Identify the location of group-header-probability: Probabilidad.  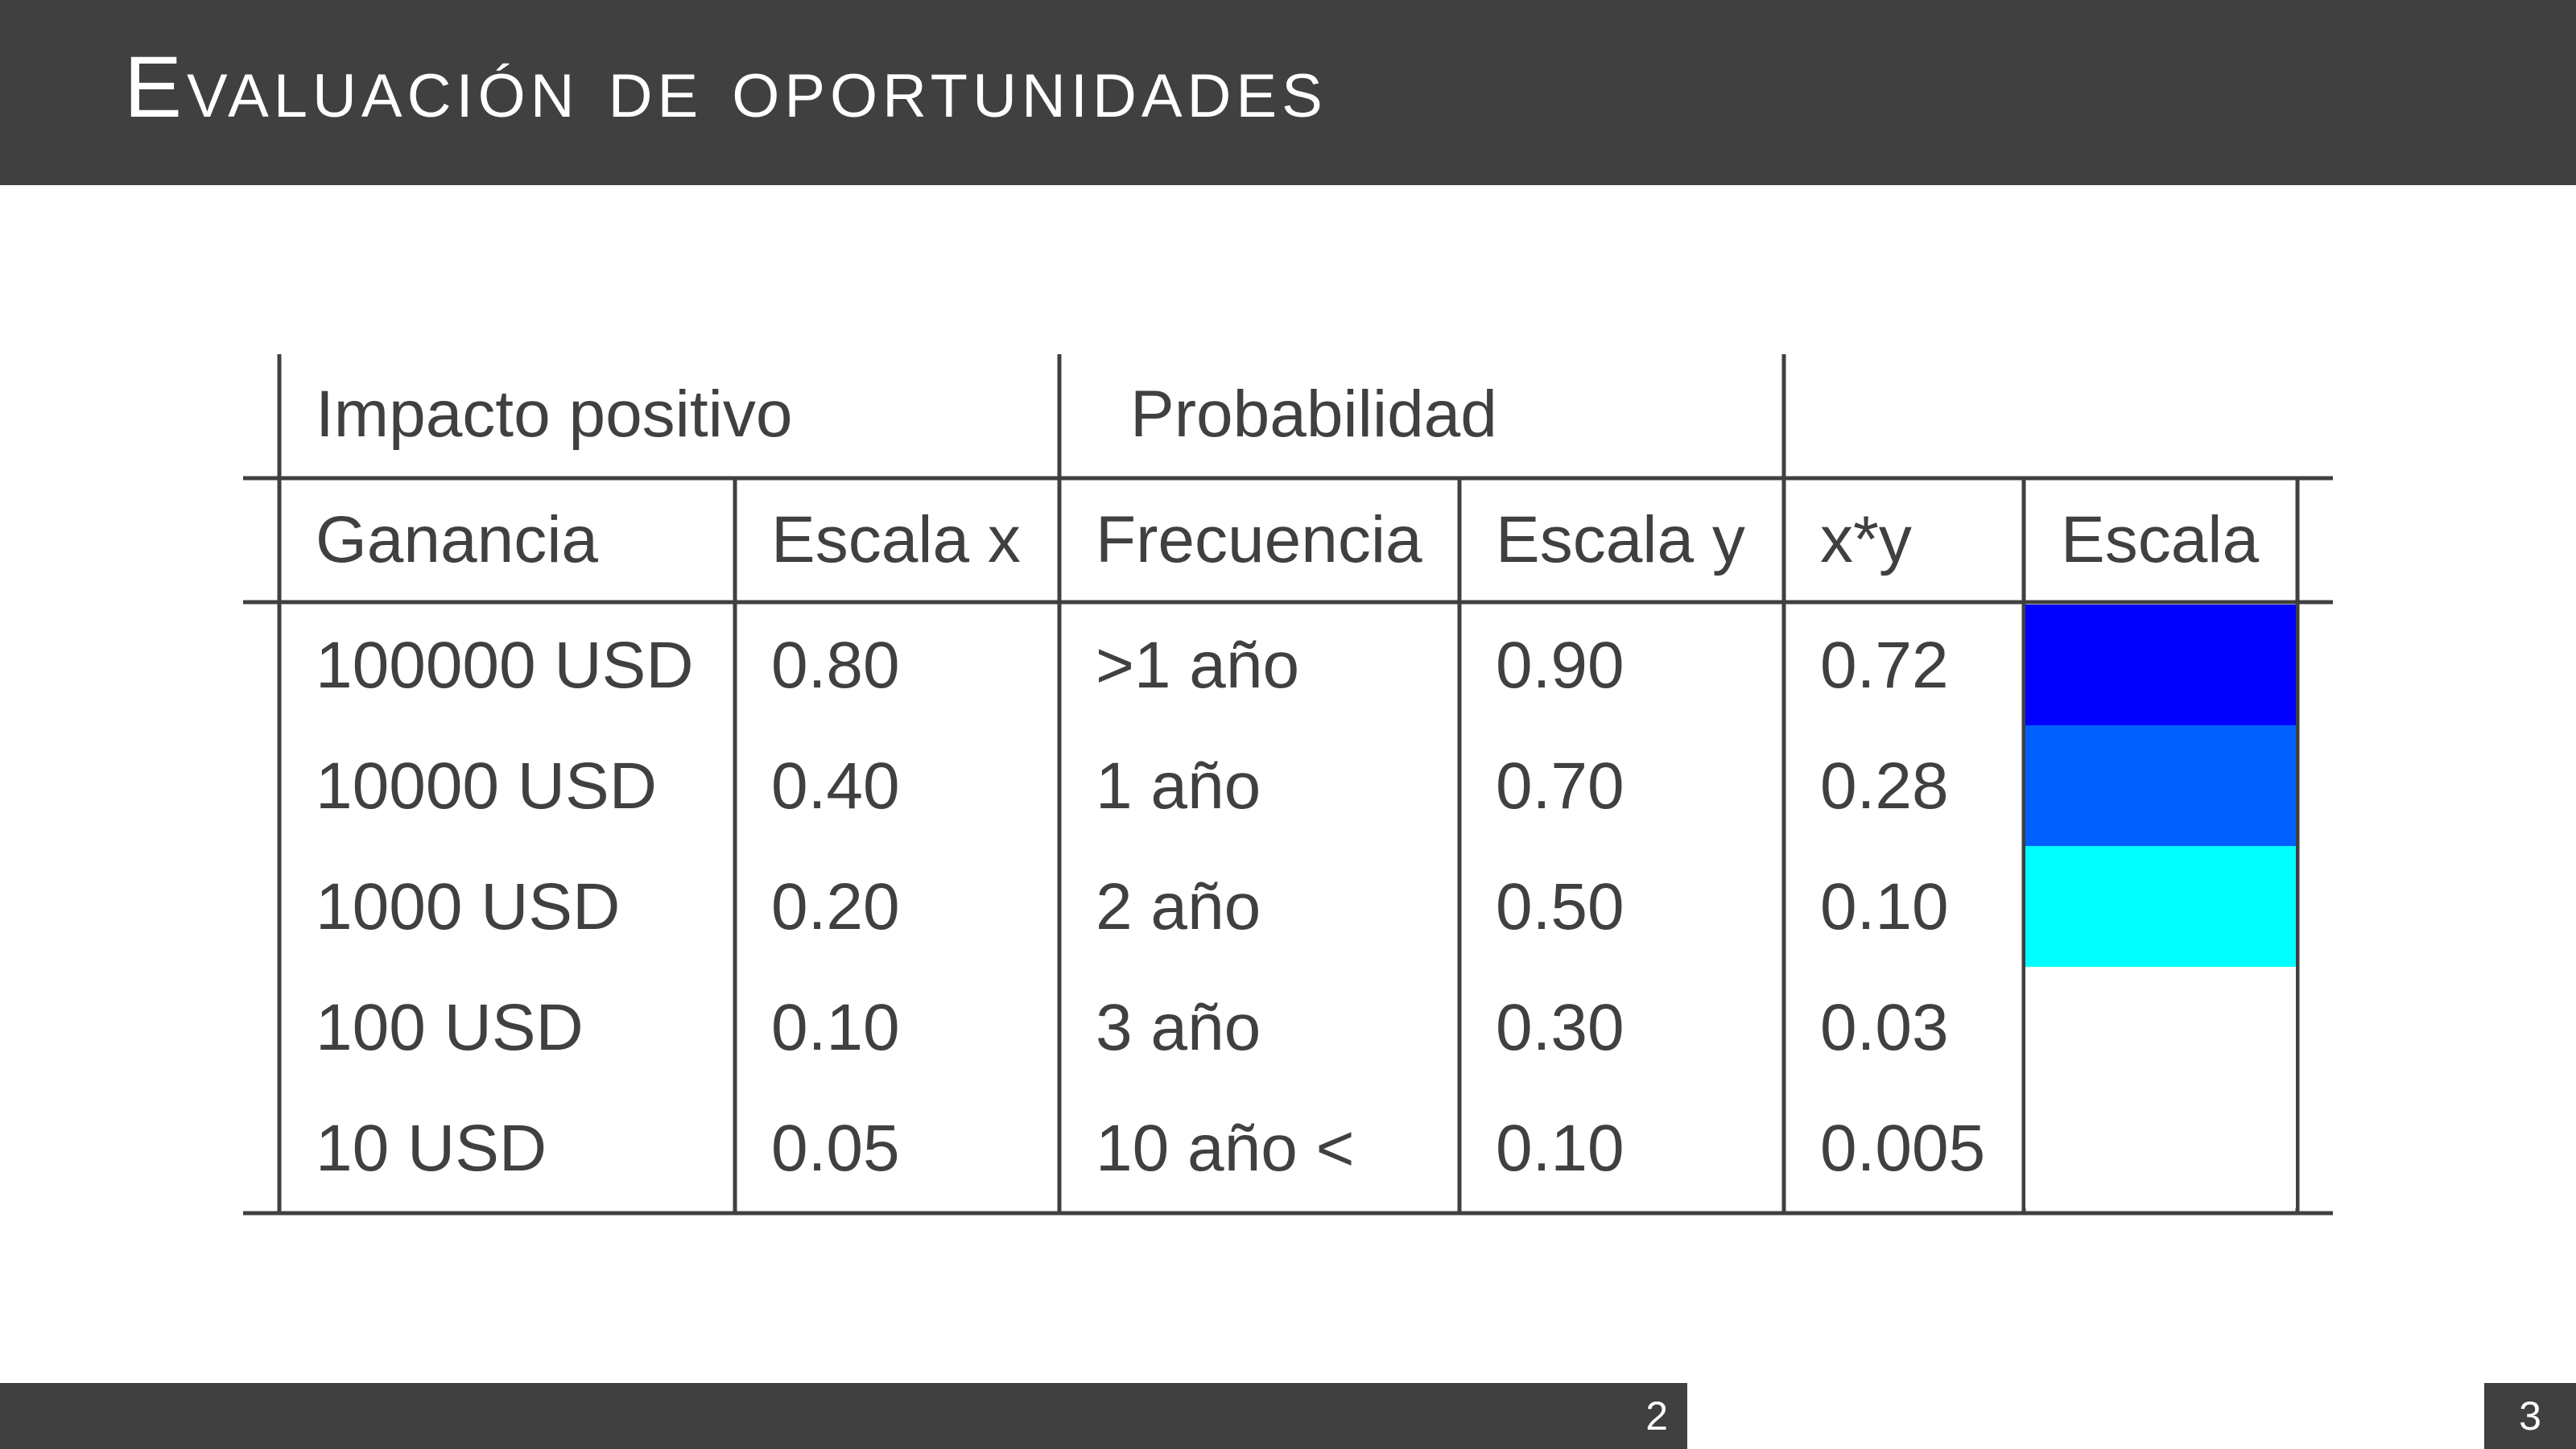
(1313, 414).